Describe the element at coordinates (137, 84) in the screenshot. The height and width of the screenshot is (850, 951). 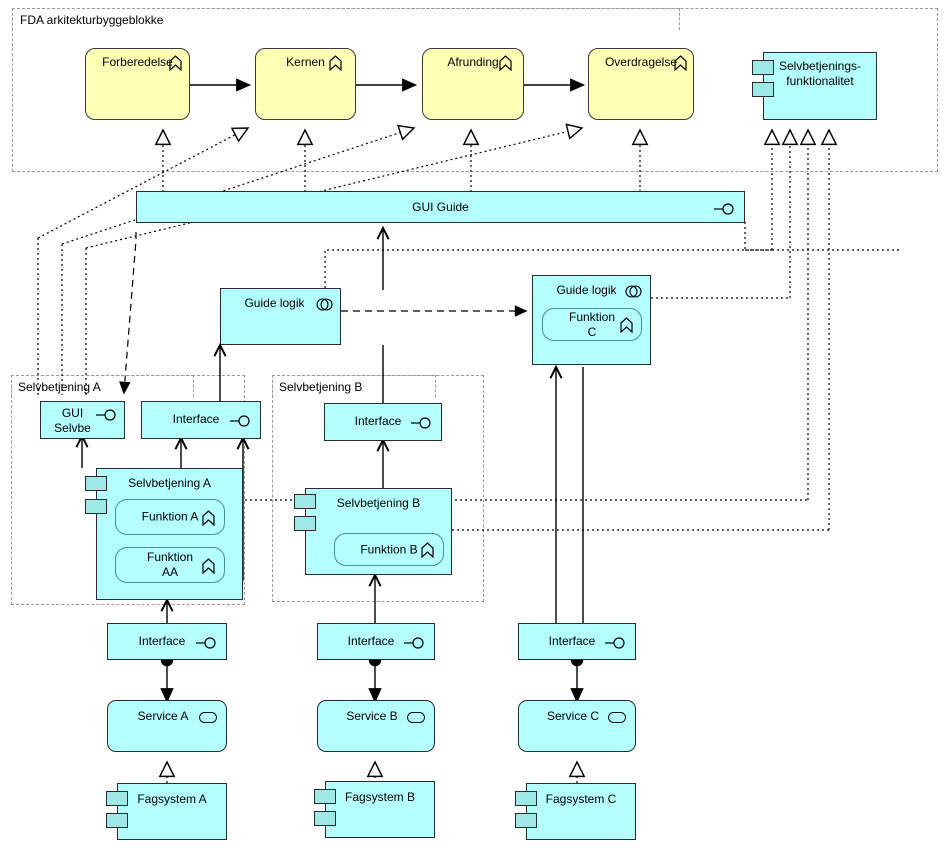
I see `process-forberedelse: Forberedelse` at that location.